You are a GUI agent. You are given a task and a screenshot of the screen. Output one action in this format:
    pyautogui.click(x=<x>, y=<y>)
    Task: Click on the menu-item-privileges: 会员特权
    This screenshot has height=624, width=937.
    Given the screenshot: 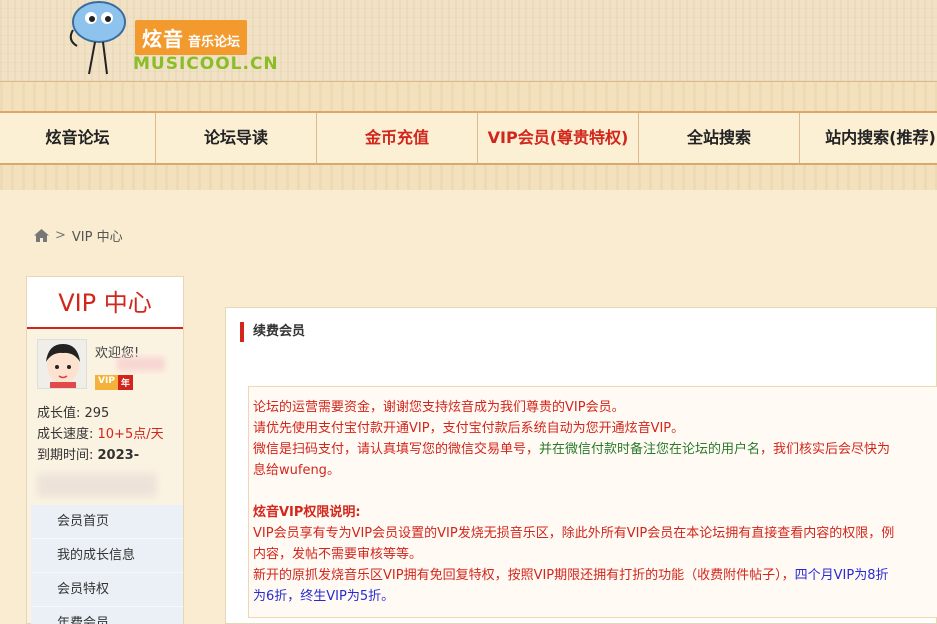 What is the action you would take?
    pyautogui.click(x=107, y=590)
    